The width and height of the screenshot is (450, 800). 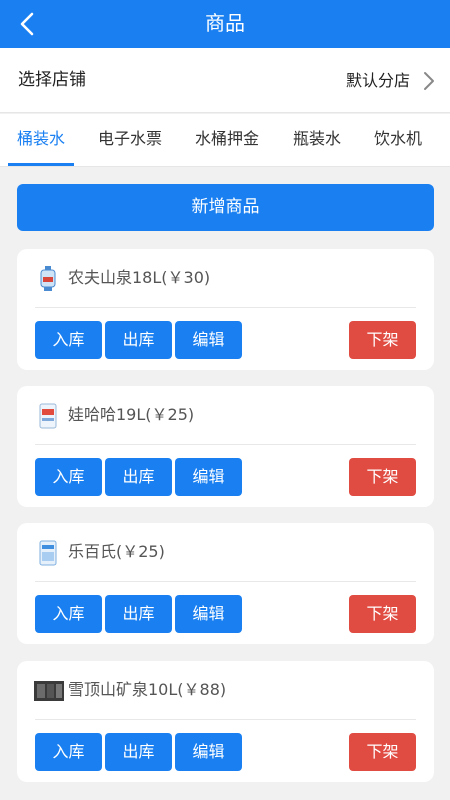 What do you see at coordinates (130, 140) in the screenshot?
I see `tab-e-water-ticket: 电子水票` at bounding box center [130, 140].